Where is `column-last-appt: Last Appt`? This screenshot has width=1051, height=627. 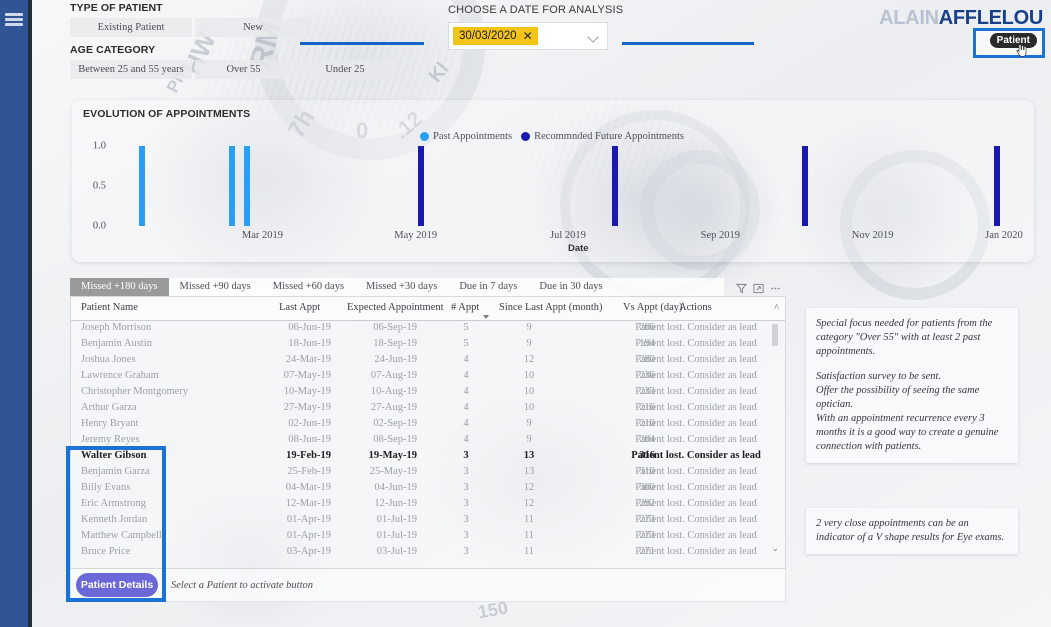
column-last-appt: Last Appt is located at coordinates (299, 307).